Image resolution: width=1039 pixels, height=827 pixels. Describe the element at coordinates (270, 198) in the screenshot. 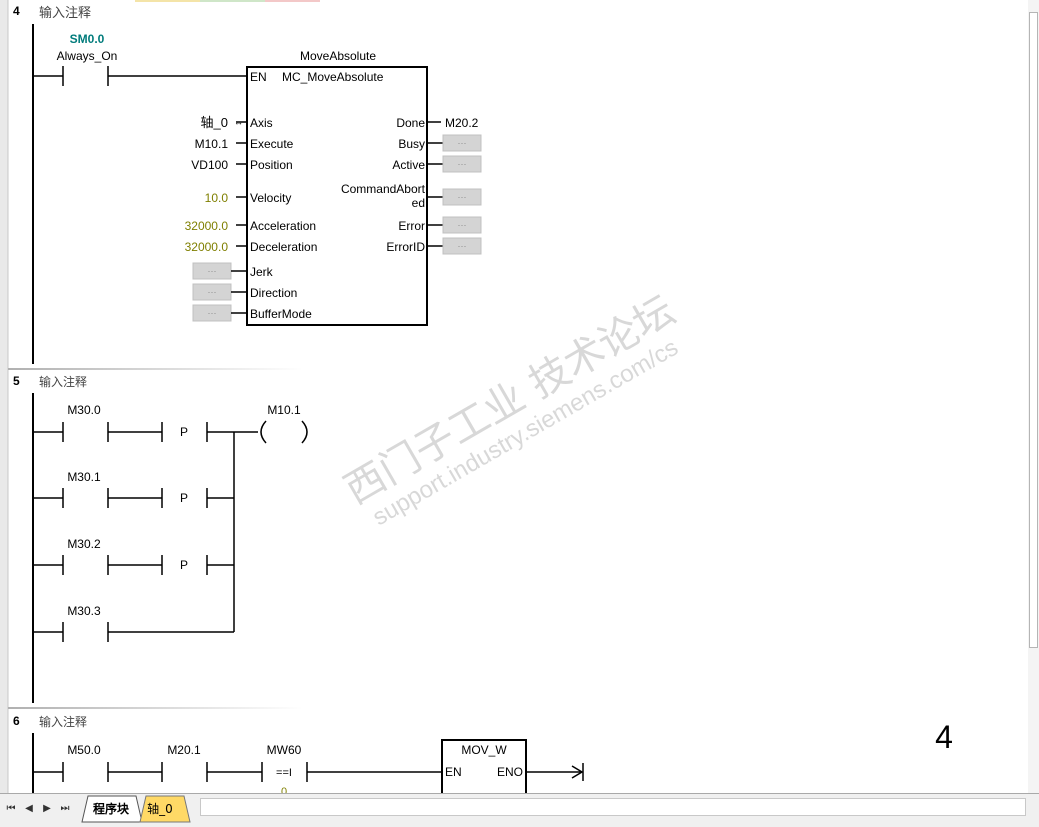

I see `svg-text: Velocity` at that location.